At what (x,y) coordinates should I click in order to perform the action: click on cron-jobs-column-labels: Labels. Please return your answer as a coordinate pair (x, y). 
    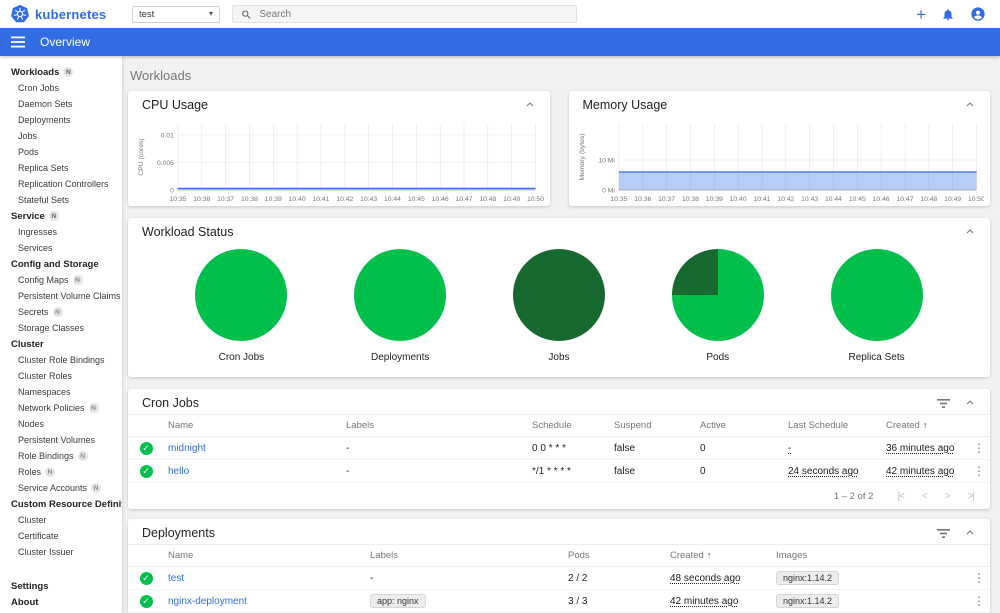
    Looking at the image, I should click on (435, 425).